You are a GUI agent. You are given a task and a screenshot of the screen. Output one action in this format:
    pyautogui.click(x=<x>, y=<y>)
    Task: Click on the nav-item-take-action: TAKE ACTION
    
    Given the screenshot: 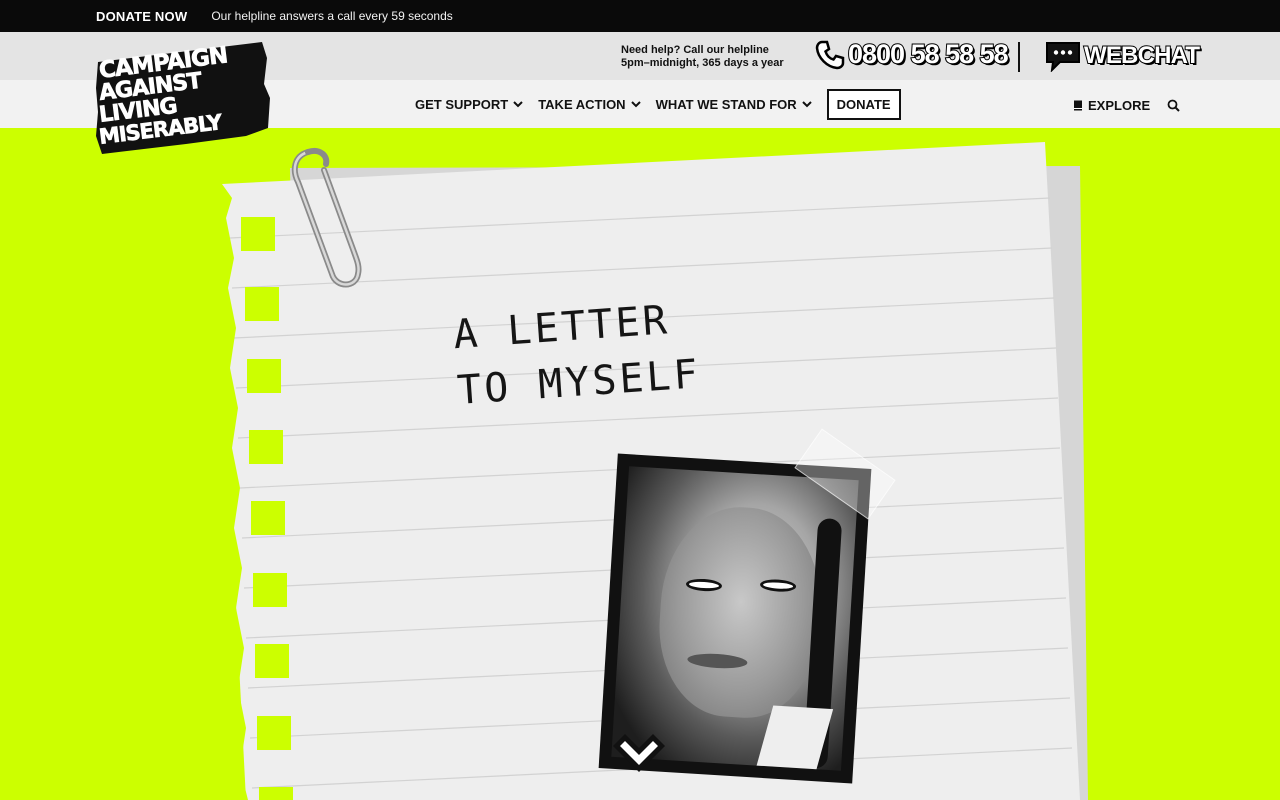 What is the action you would take?
    pyautogui.click(x=589, y=104)
    